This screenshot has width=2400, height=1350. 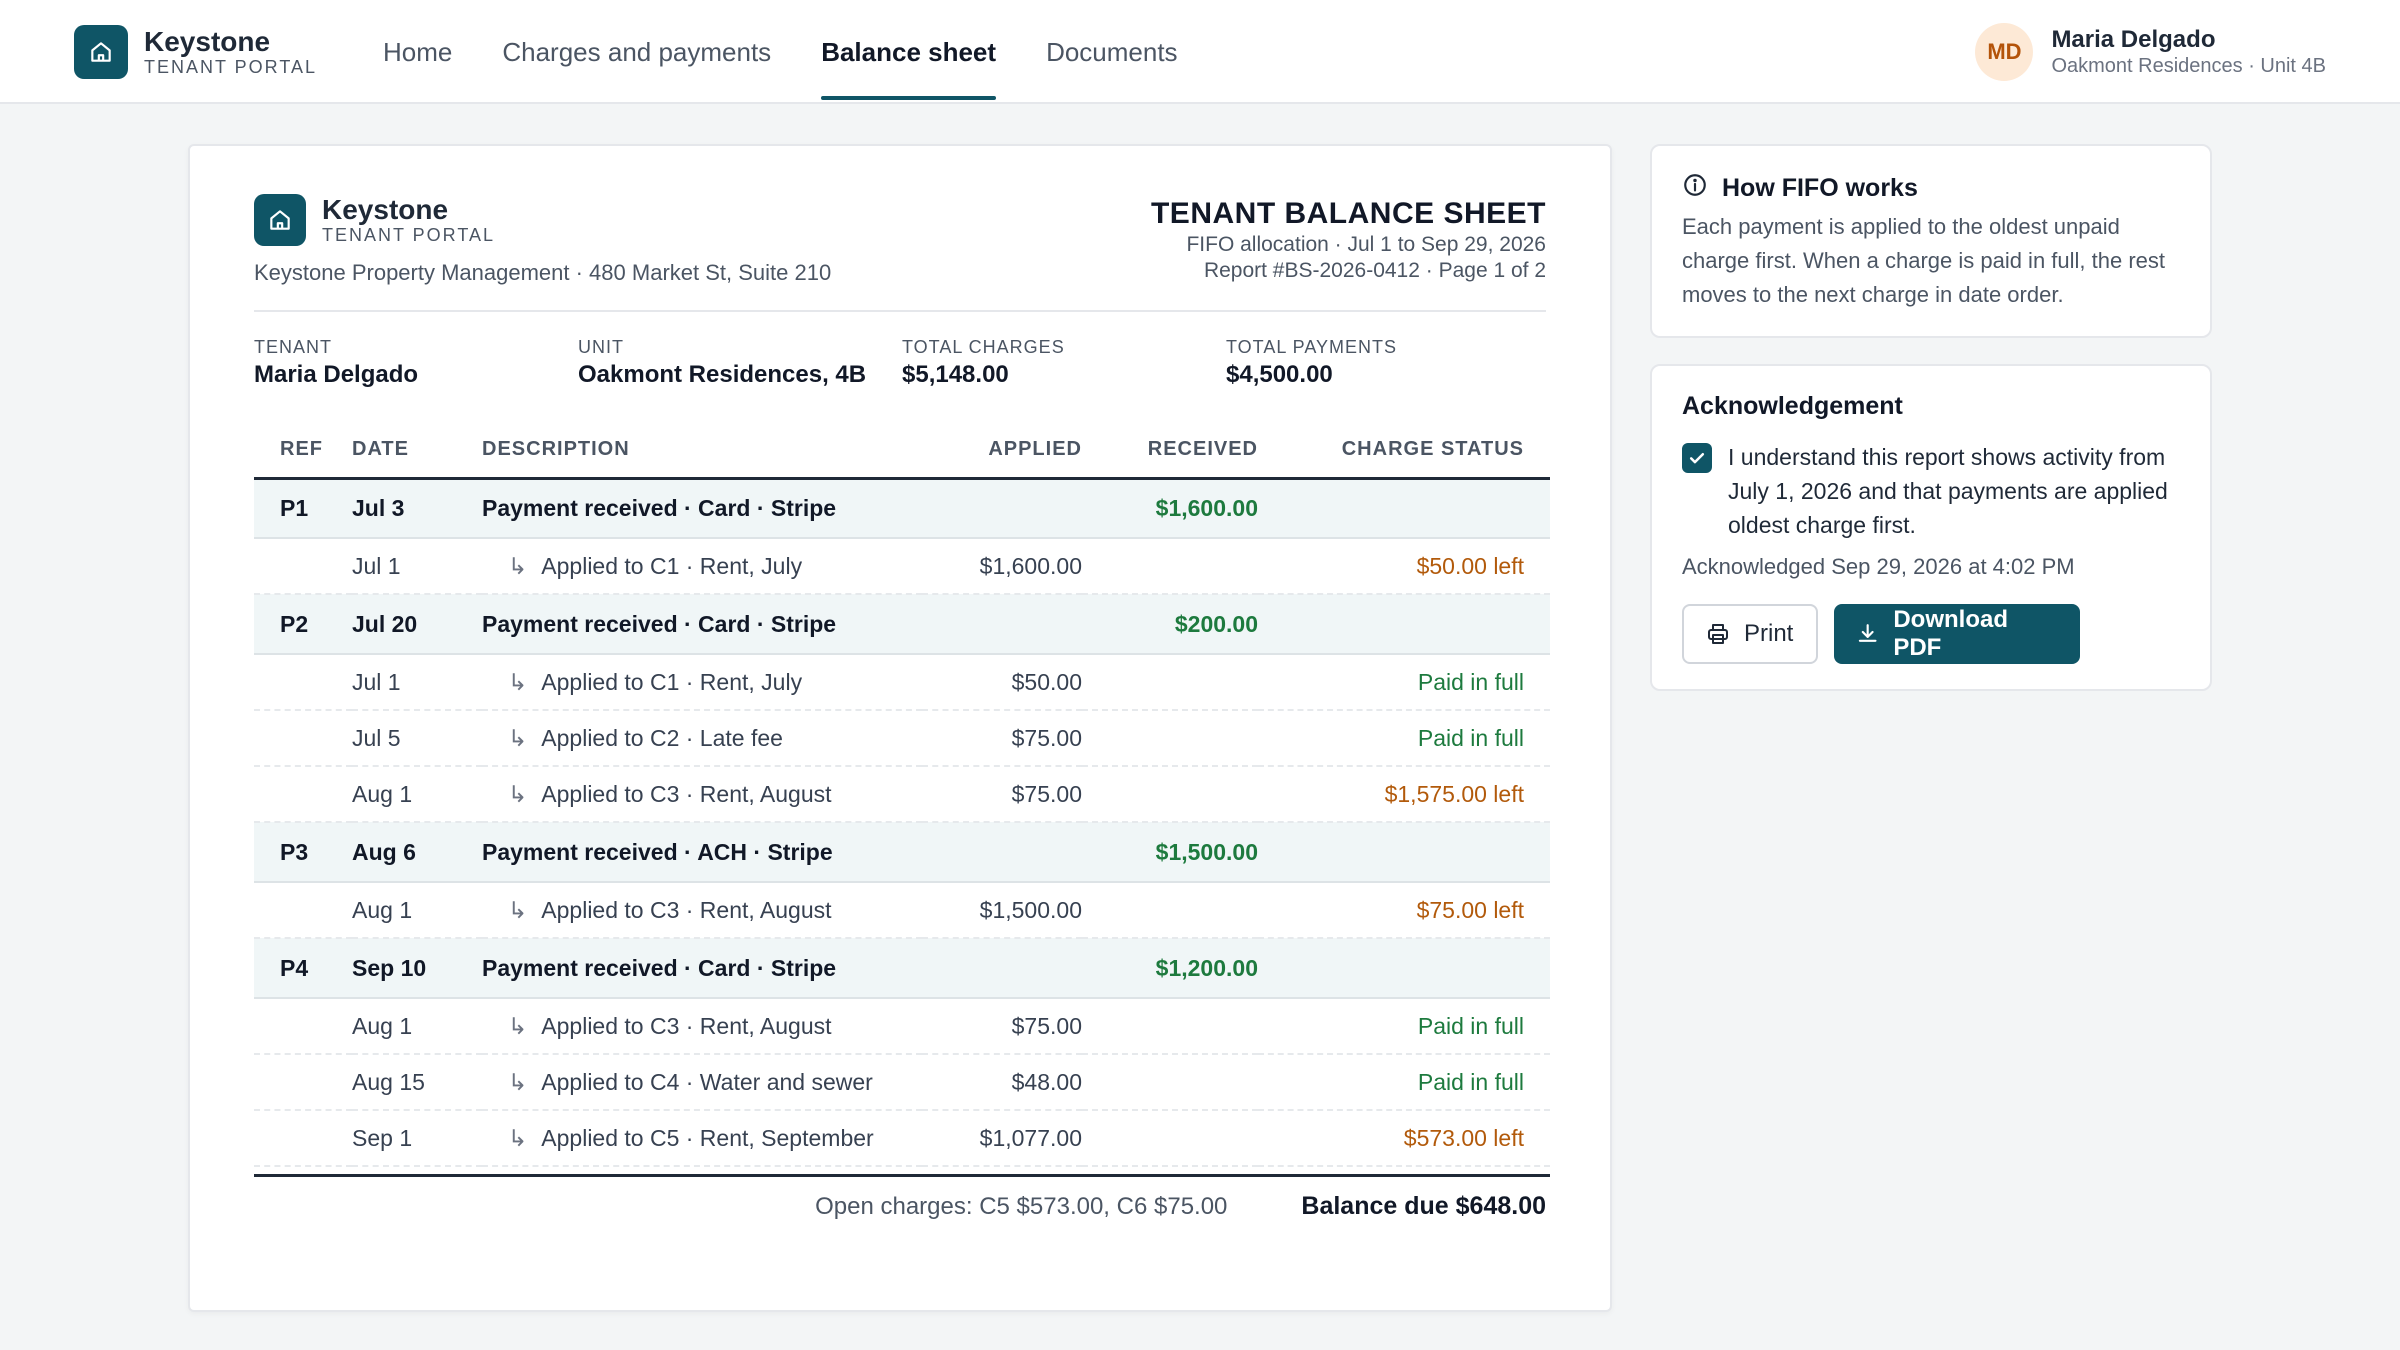 I want to click on cell-description: ↳ Applied to C1 · Rent, July, so click(x=702, y=682).